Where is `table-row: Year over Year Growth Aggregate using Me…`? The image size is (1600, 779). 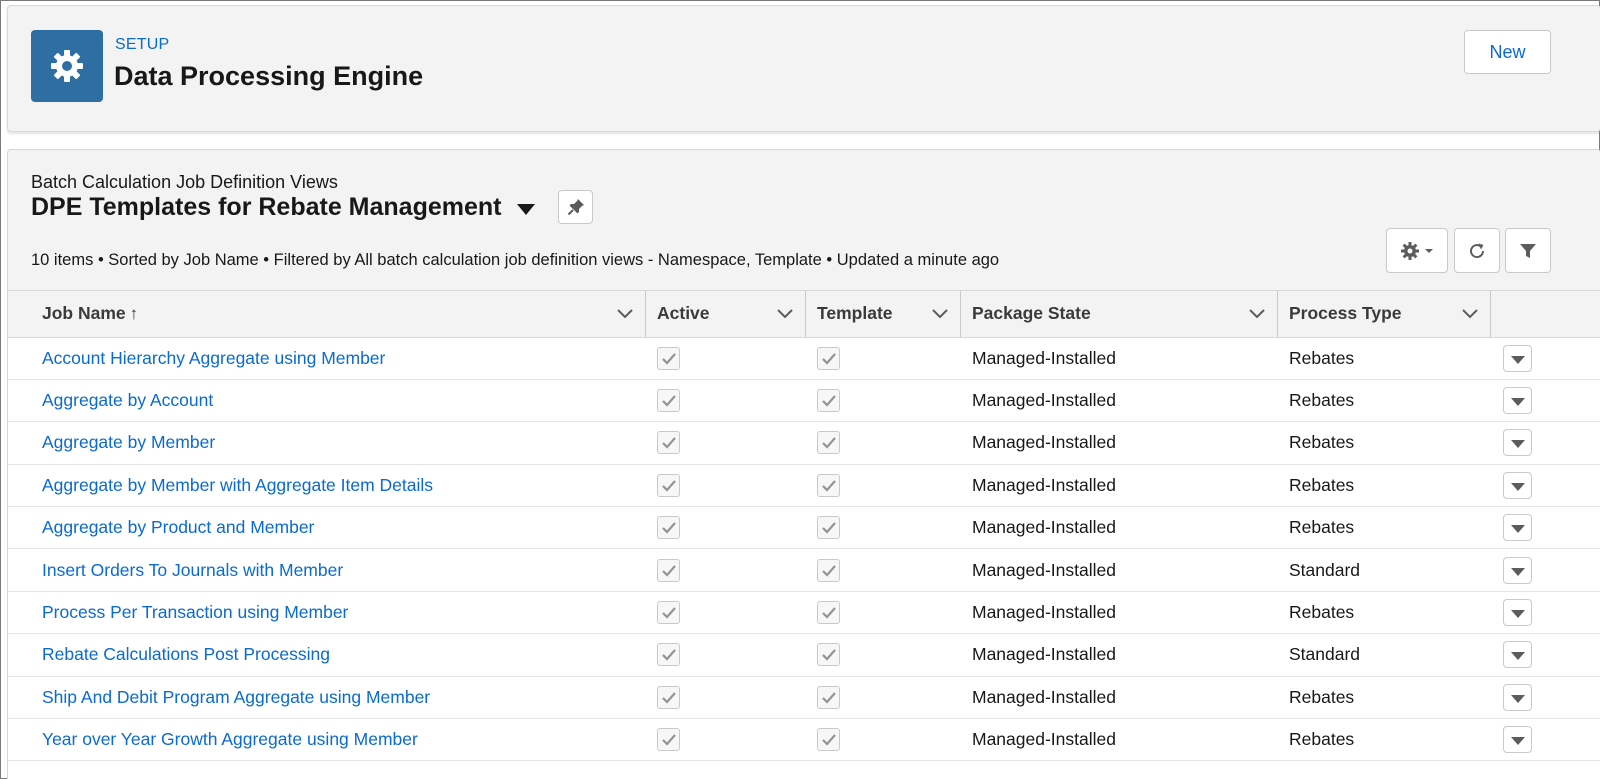
table-row: Year over Year Growth Aggregate using Me… is located at coordinates (804, 740).